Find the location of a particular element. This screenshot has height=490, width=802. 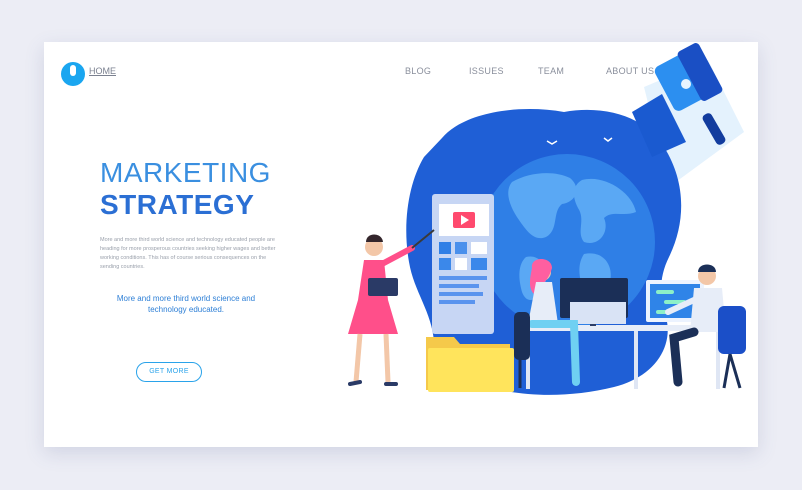

hero-title-line2: STRATEGY is located at coordinates (177, 204).